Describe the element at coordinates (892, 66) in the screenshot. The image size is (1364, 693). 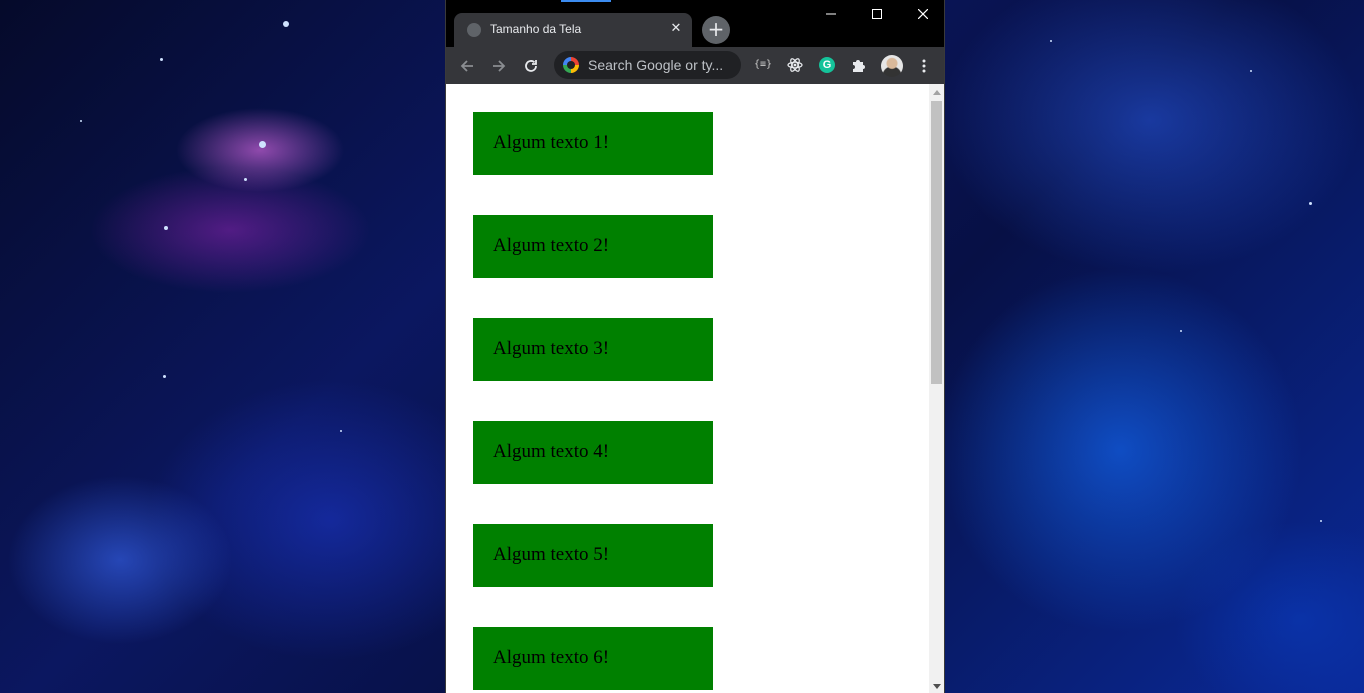
I see `profile-avatar` at that location.